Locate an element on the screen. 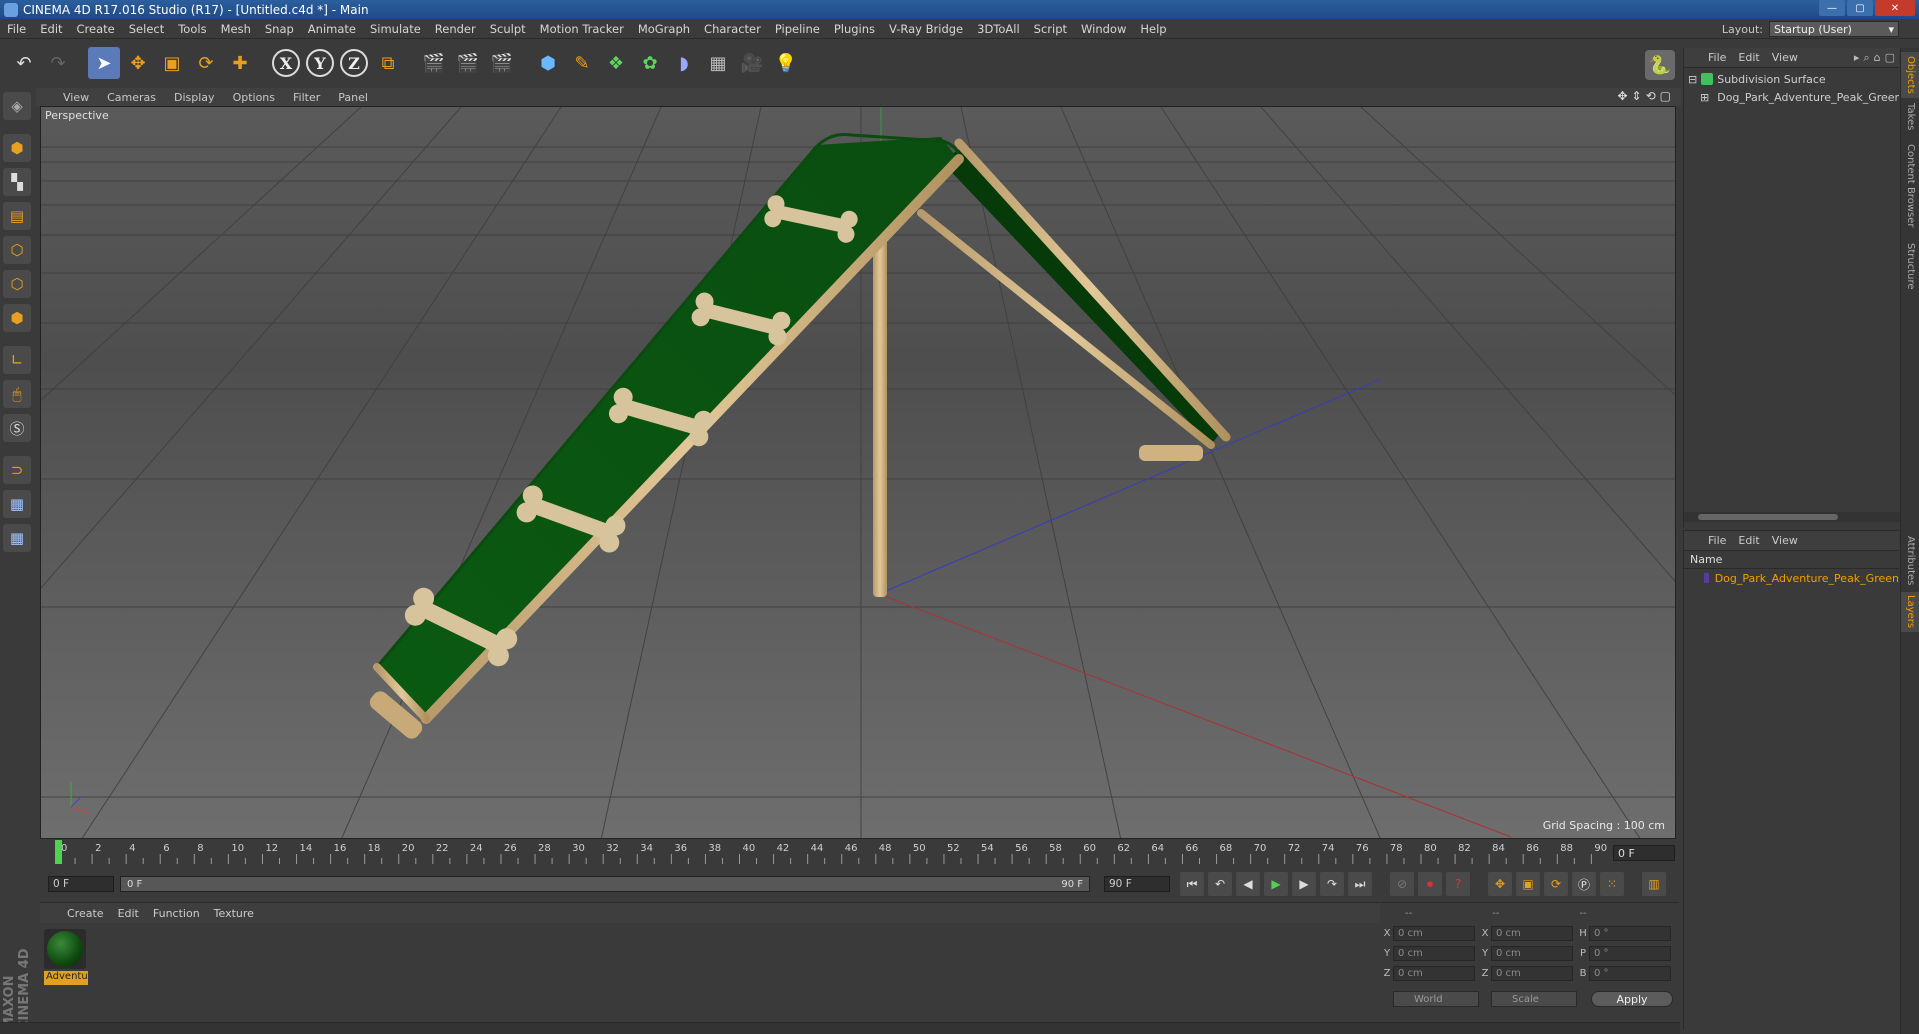 The image size is (1919, 1034). menu-tools: Tools is located at coordinates (192, 29).